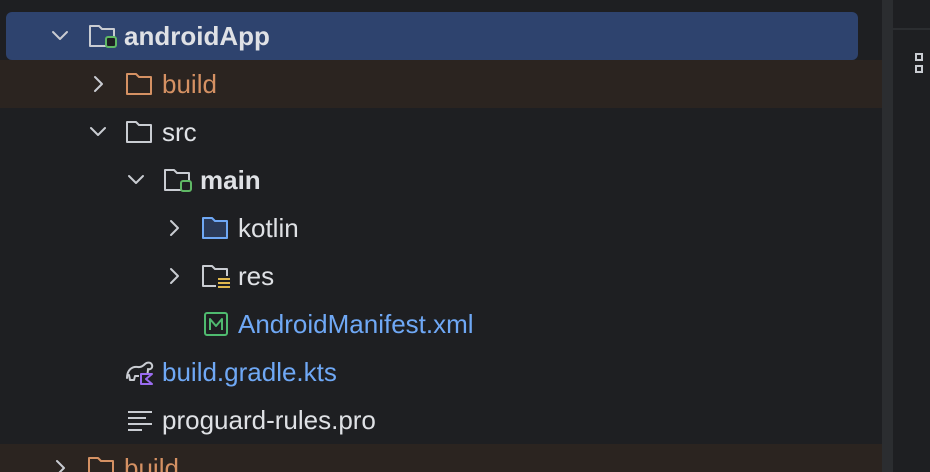  What do you see at coordinates (922, 64) in the screenshot?
I see `structure-icon` at bounding box center [922, 64].